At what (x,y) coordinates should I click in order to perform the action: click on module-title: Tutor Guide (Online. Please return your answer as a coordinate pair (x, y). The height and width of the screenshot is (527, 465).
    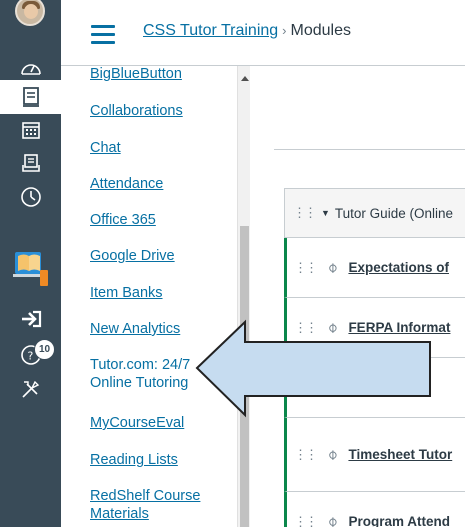
    Looking at the image, I should click on (393, 213).